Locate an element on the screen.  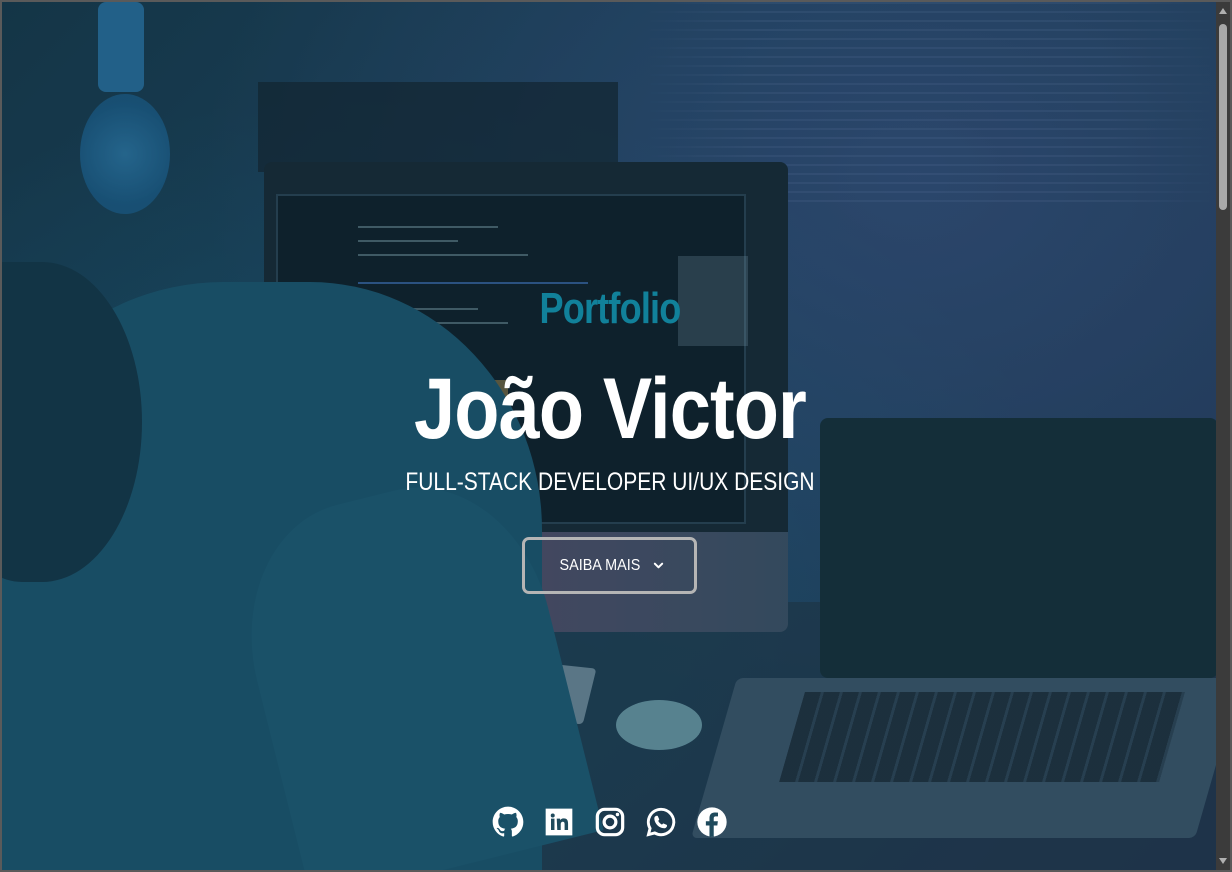
whatsapp-link is located at coordinates (661, 822).